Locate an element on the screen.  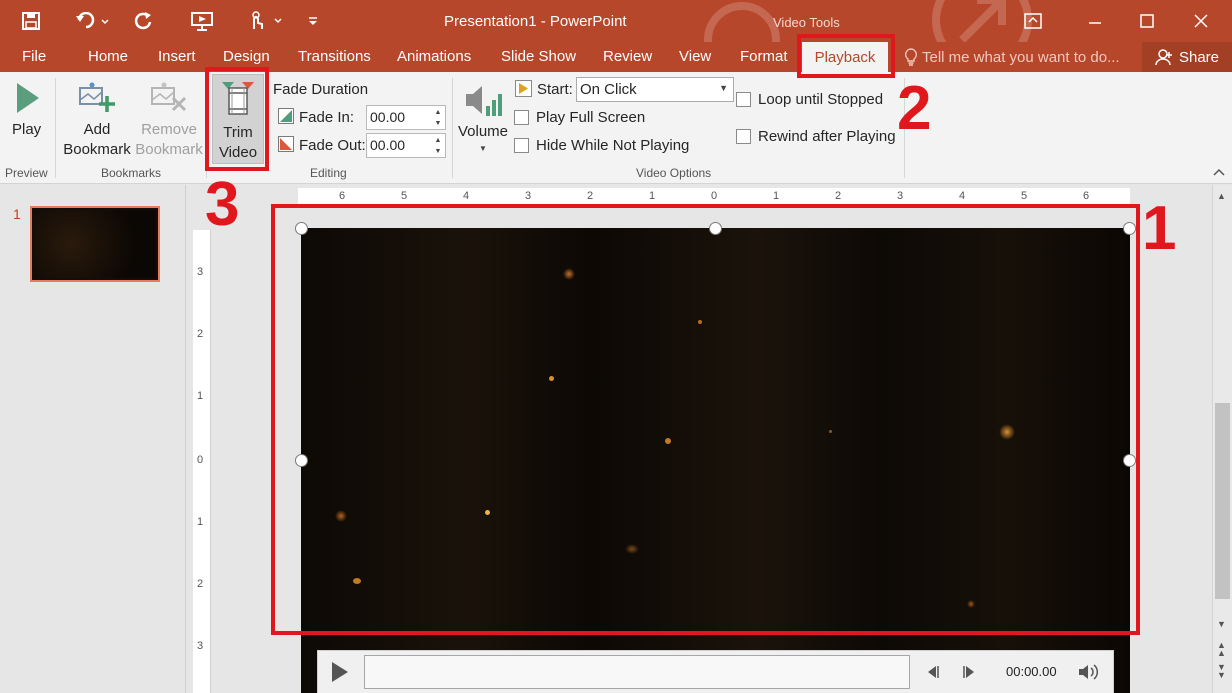
undo-icon is located at coordinates (92, 21).